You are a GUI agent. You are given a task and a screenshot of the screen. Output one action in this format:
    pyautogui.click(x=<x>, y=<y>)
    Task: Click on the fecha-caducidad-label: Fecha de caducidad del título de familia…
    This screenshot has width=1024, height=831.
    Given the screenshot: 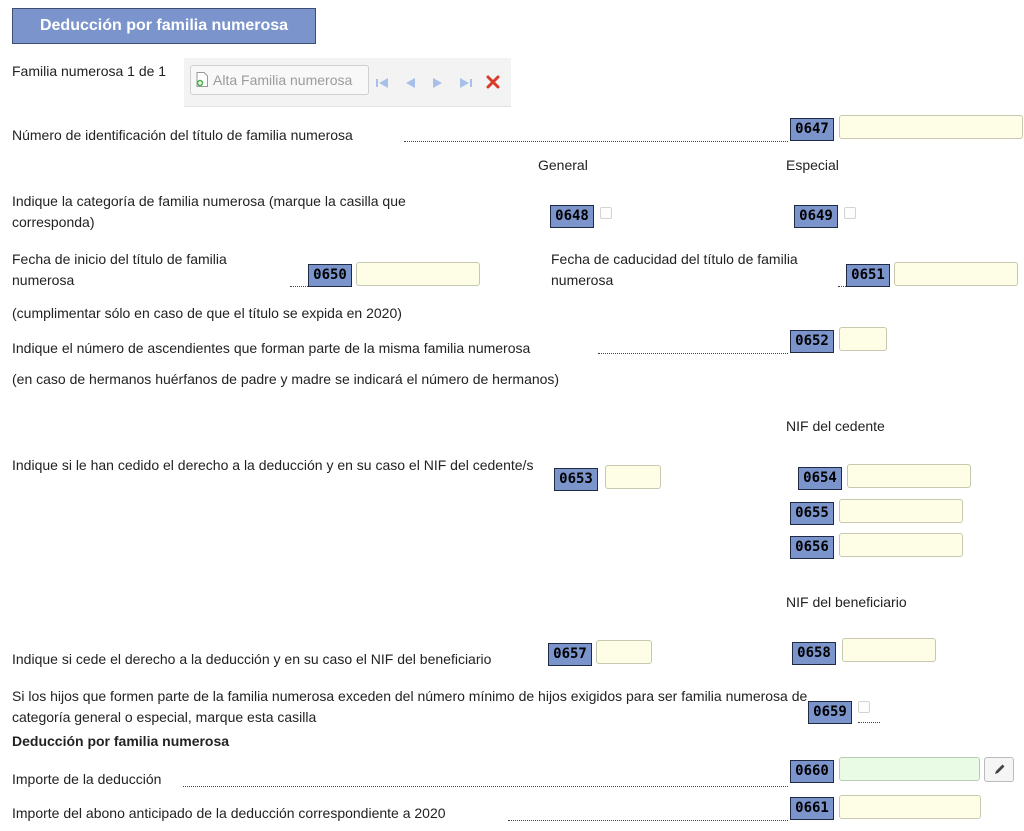 What is the action you would take?
    pyautogui.click(x=674, y=269)
    